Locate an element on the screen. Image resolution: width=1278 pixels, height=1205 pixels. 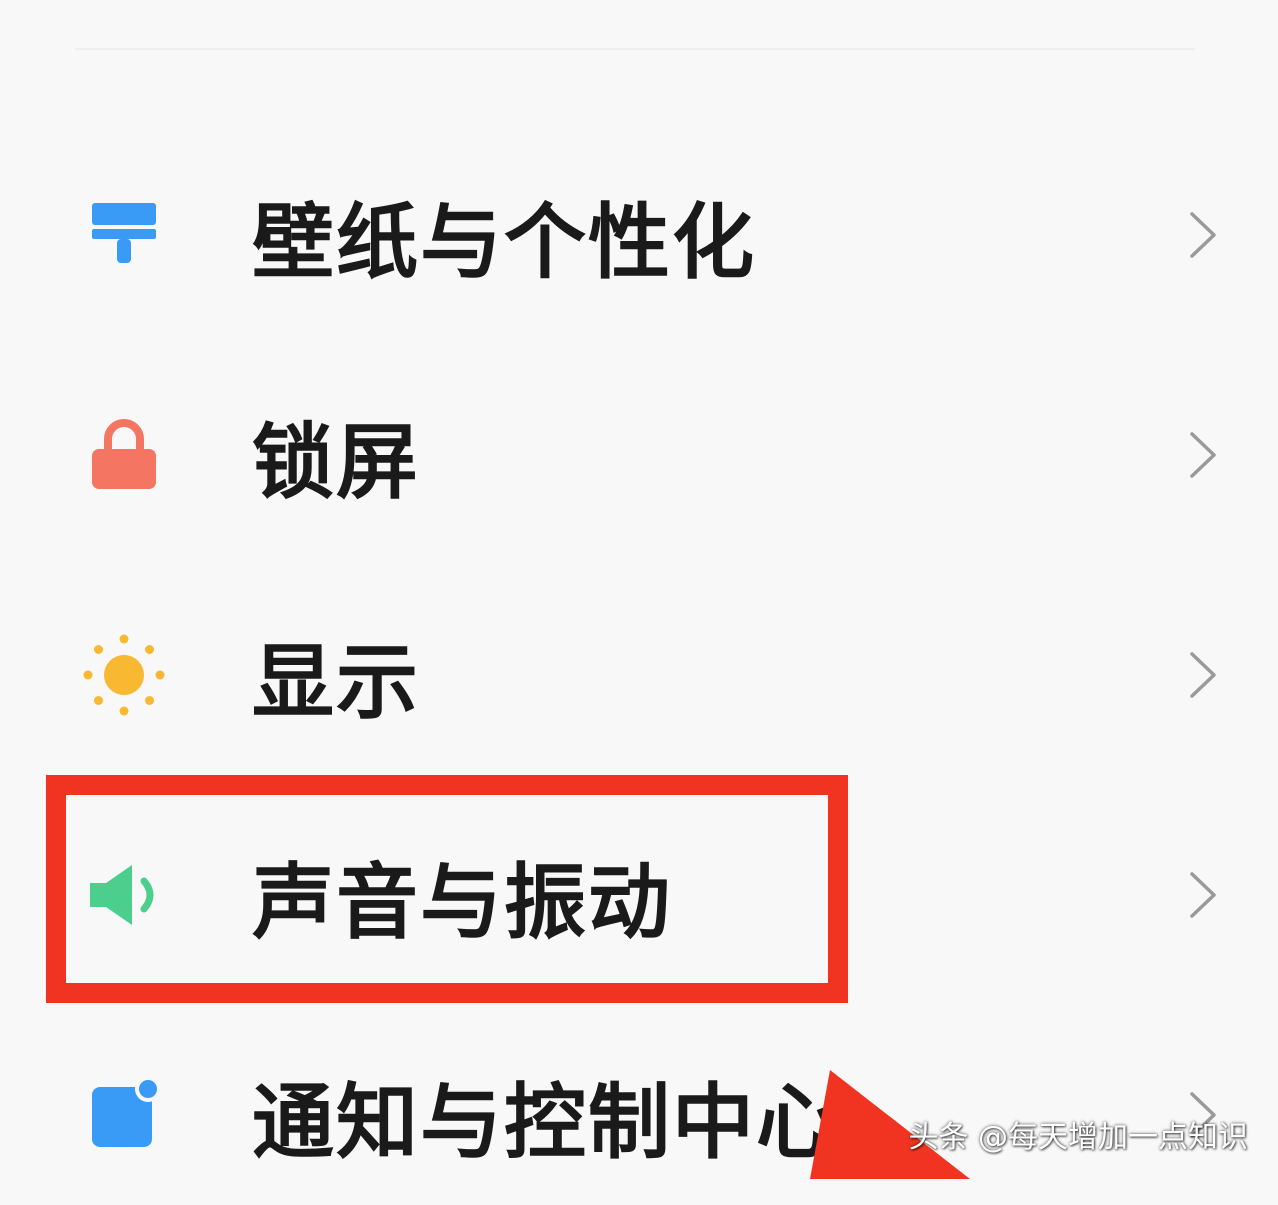
paint-brush-icon is located at coordinates (124, 235).